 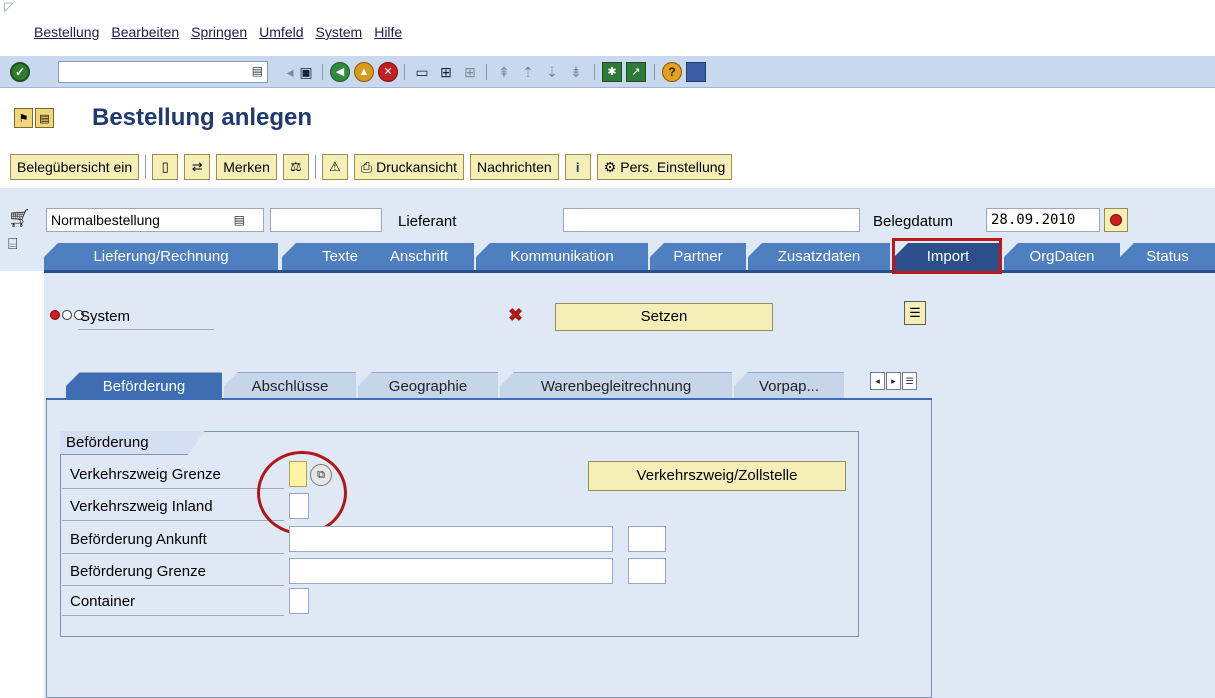 What do you see at coordinates (34, 118) in the screenshot?
I see `title-icons: ⚑ ▤` at bounding box center [34, 118].